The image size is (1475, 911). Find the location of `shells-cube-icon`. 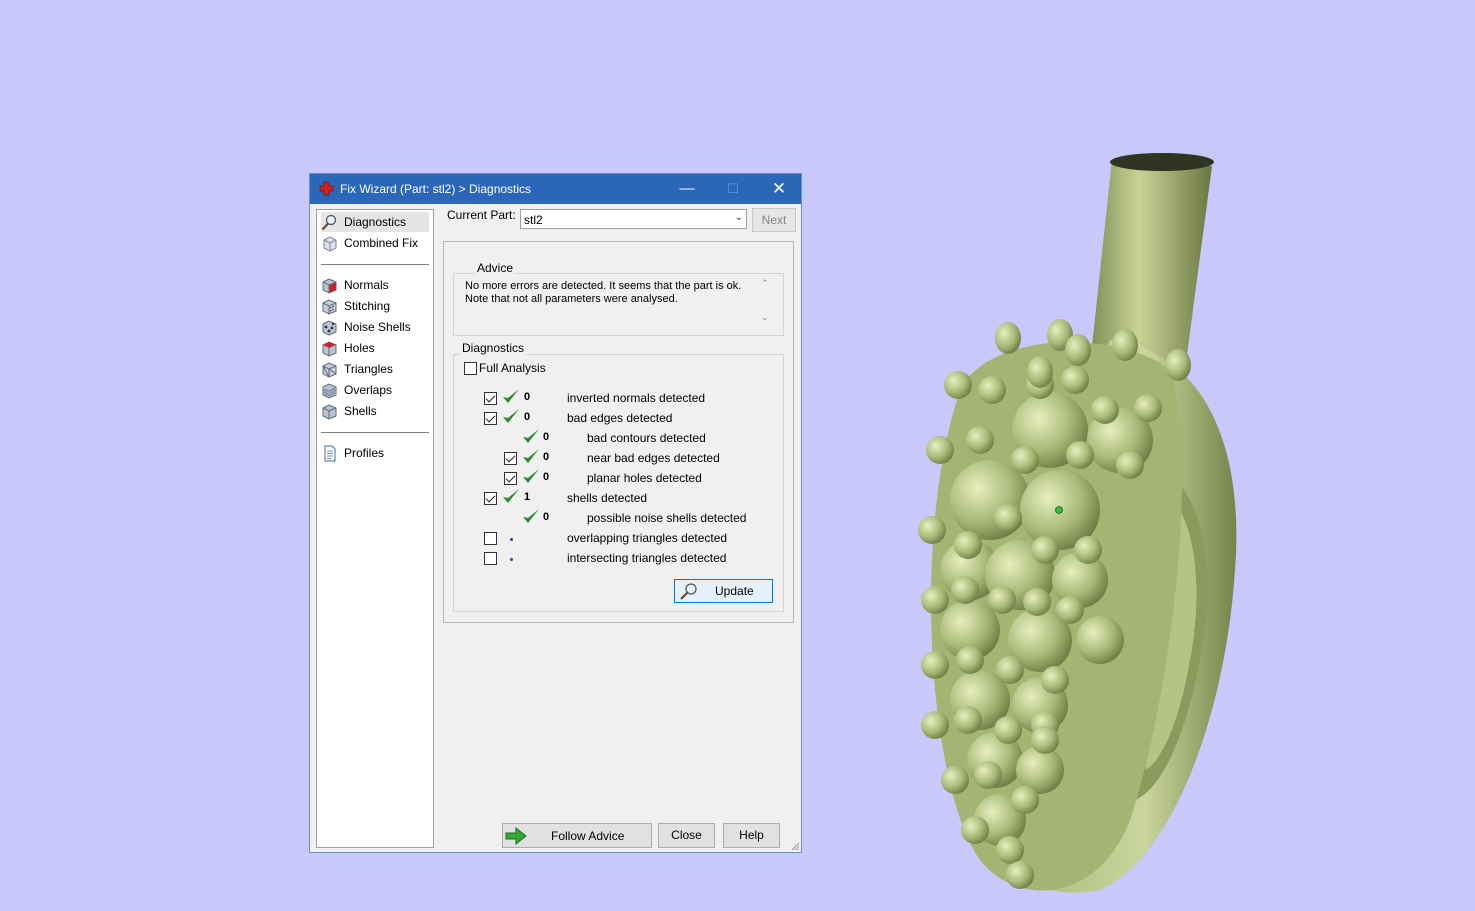

shells-cube-icon is located at coordinates (329, 412).